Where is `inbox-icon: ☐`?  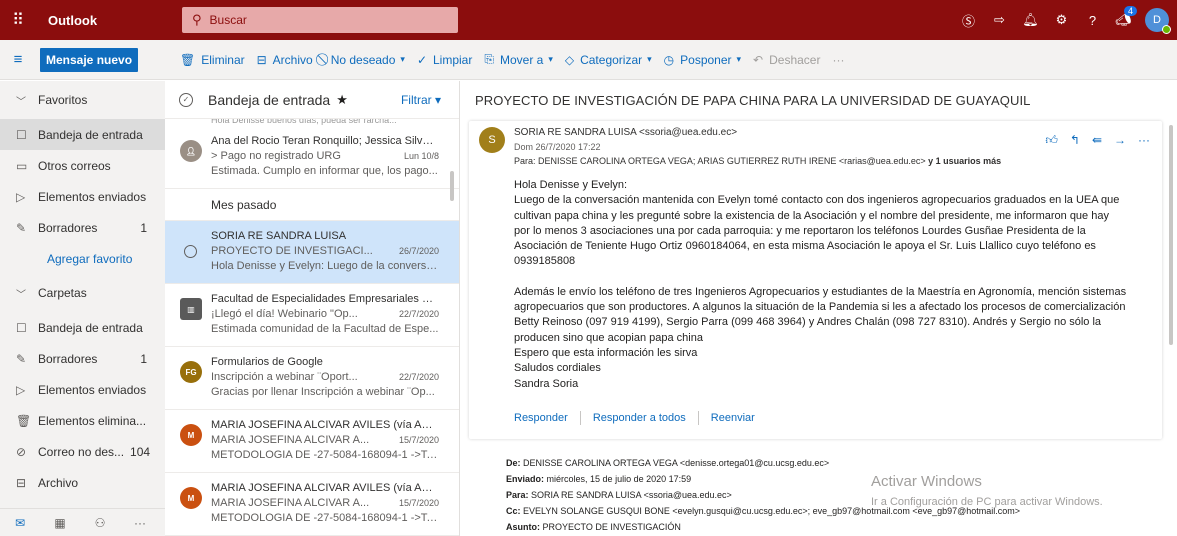
inbox-icon: ☐ is located at coordinates (21, 327).